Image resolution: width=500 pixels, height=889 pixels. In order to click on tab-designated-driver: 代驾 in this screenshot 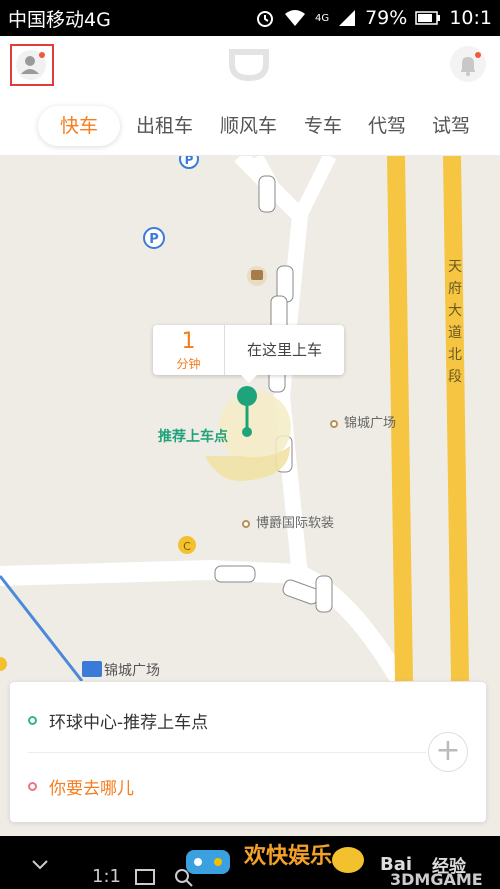, I will do `click(387, 126)`.